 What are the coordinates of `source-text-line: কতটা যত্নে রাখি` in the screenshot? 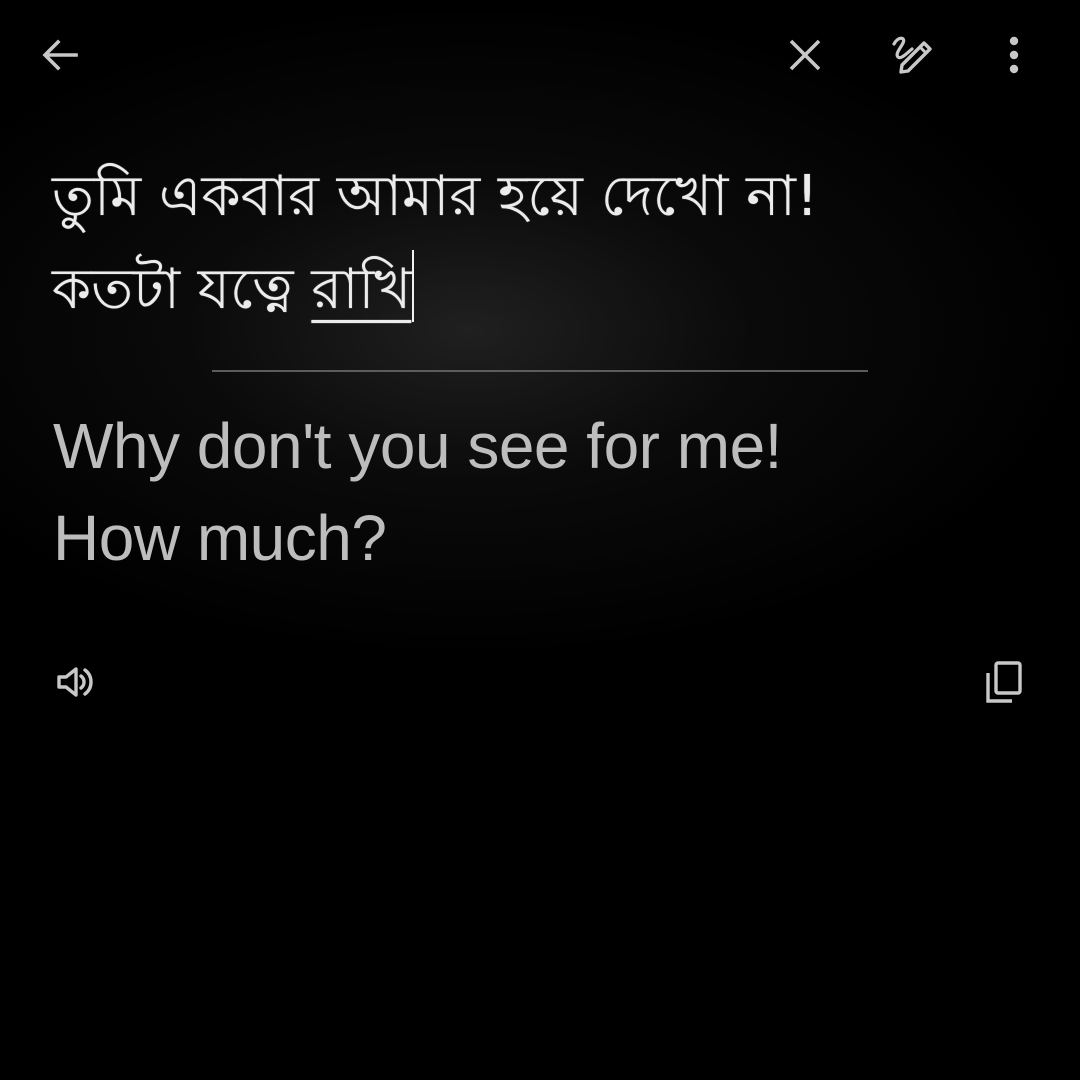 It's located at (547, 289).